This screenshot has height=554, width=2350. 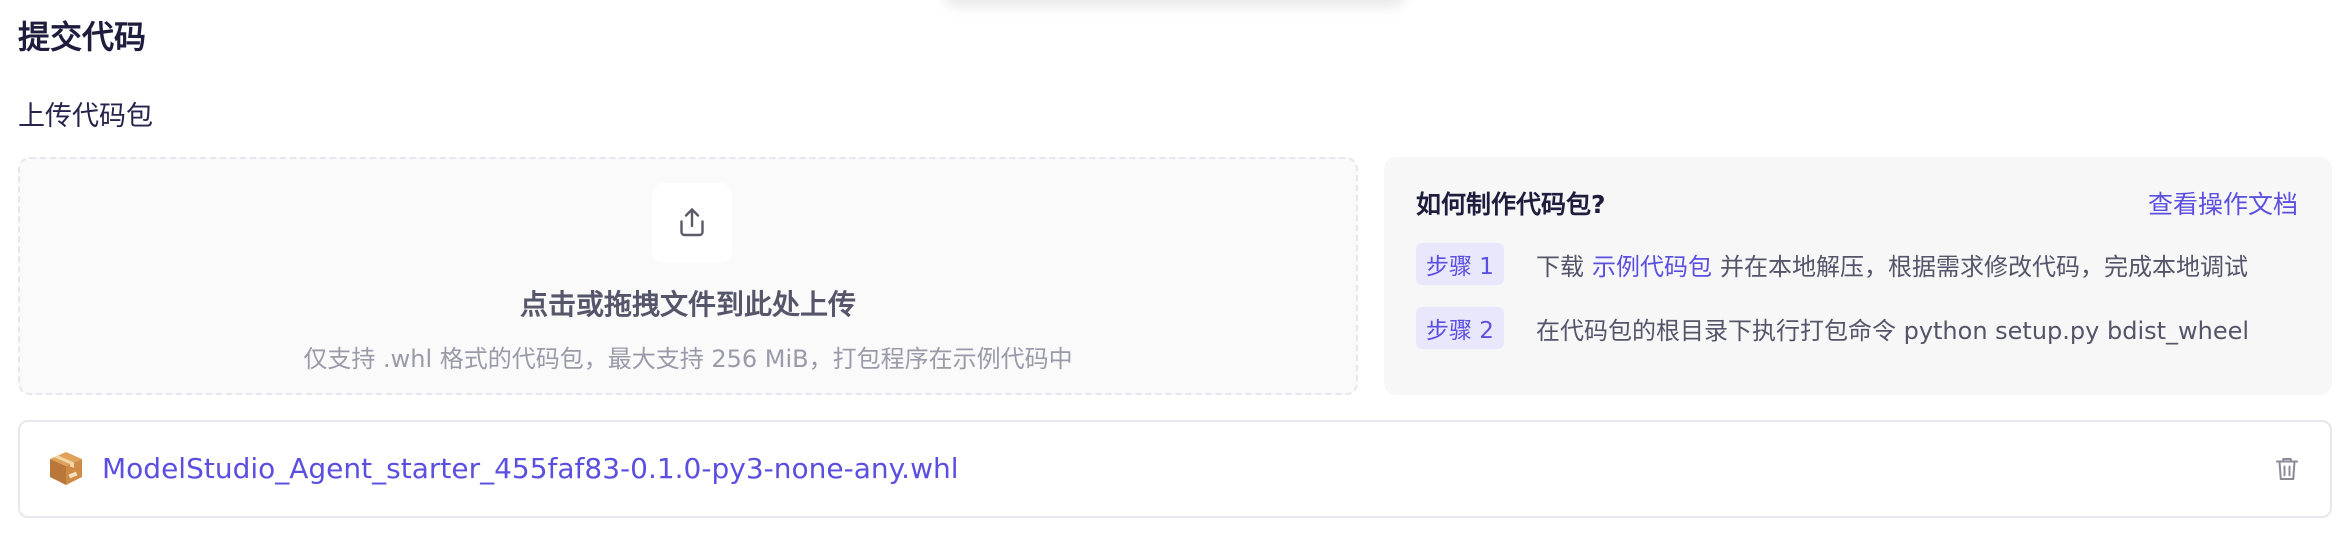 What do you see at coordinates (85, 116) in the screenshot?
I see `upload-label: 上传代码包` at bounding box center [85, 116].